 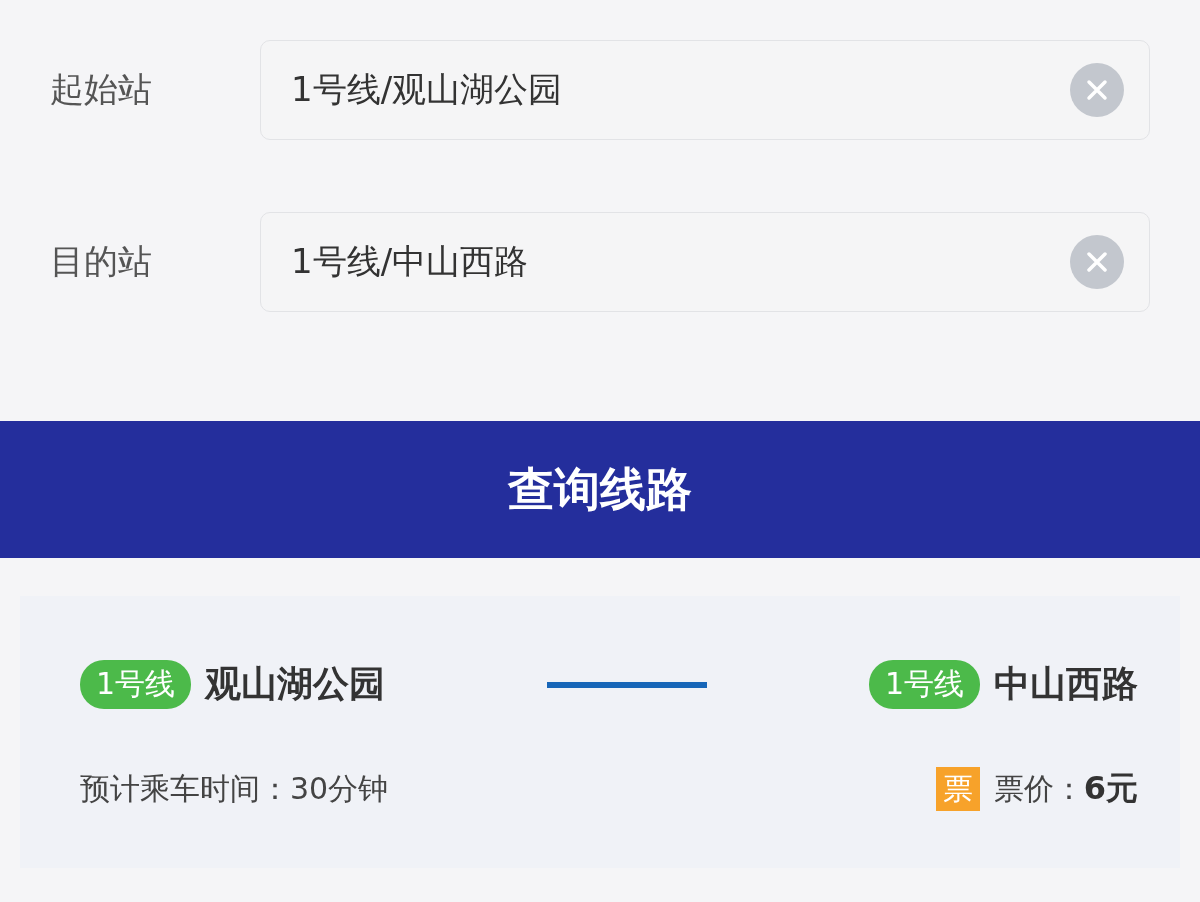 What do you see at coordinates (705, 90) in the screenshot?
I see `station-field: 1号线/观山湖公园` at bounding box center [705, 90].